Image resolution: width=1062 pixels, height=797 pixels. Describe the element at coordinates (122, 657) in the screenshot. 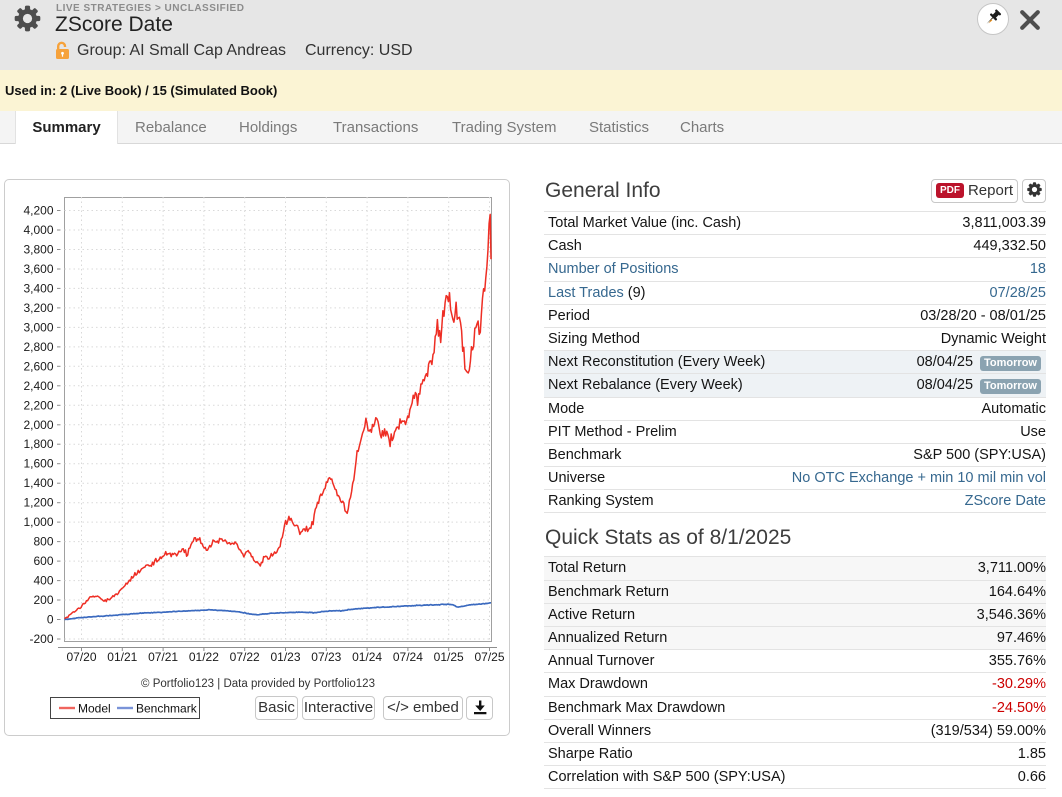

I see `svg-text: 01/21` at that location.